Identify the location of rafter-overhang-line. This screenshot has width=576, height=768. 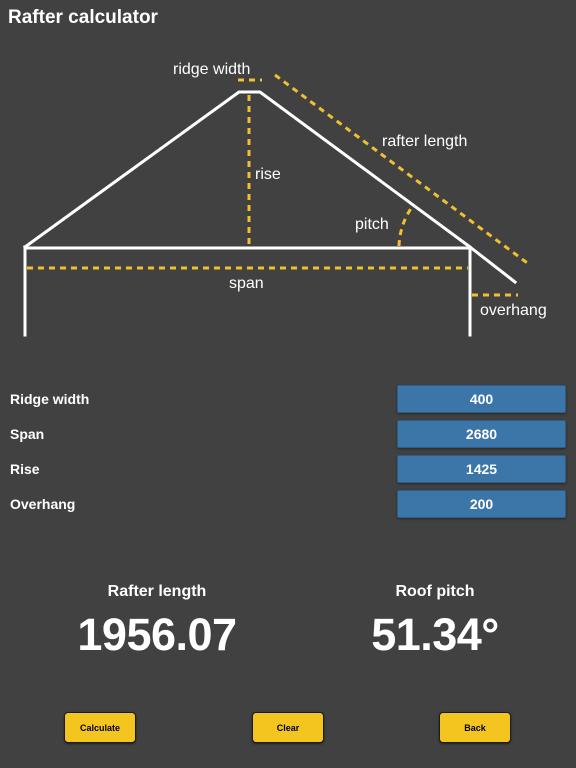
(492, 264).